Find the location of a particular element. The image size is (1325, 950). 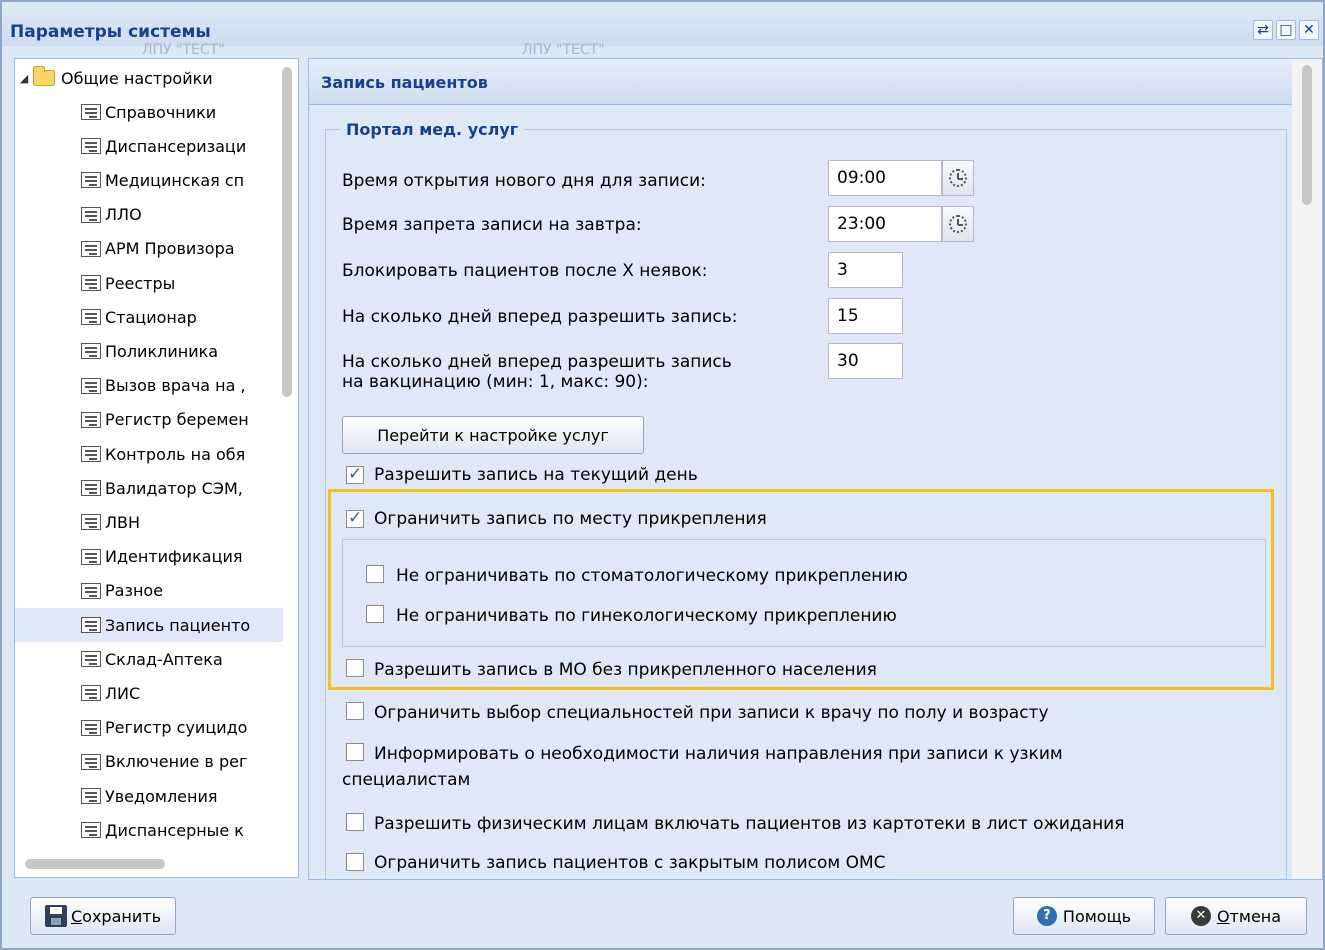

tree-item: Поликлиника is located at coordinates (149, 351).